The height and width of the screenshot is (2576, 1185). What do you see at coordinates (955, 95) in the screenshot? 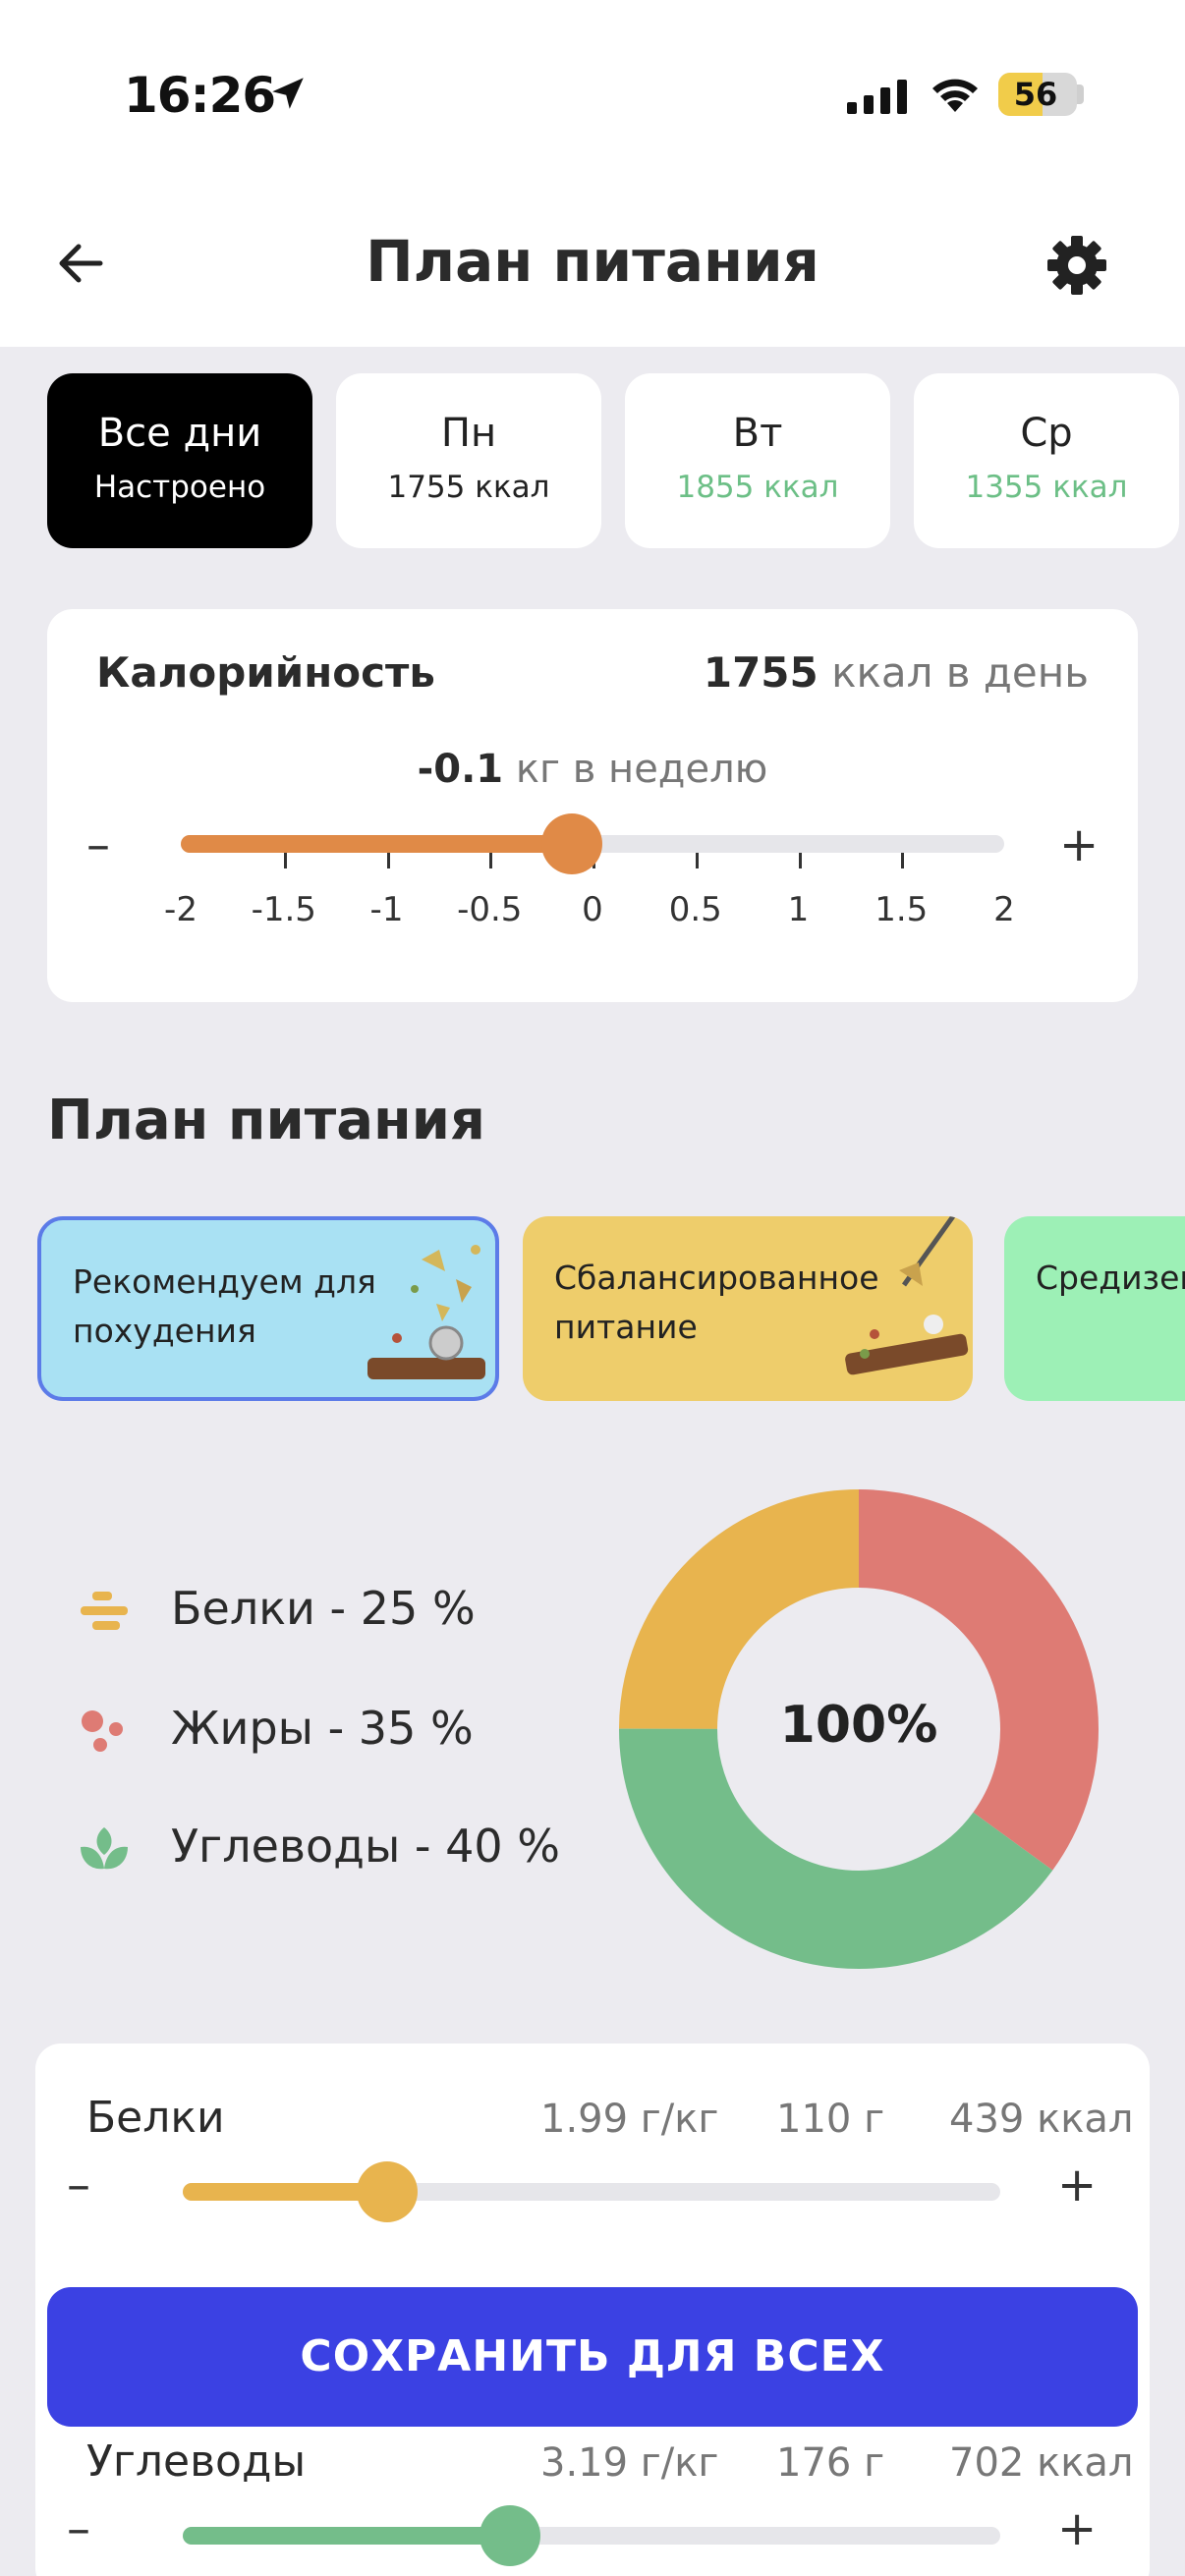
I see `wifi-icon` at bounding box center [955, 95].